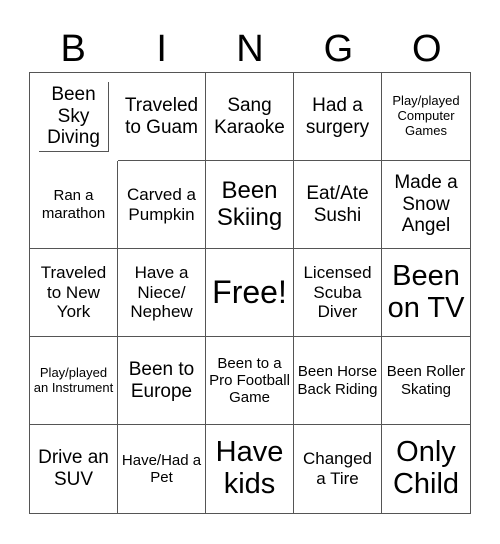 The image size is (500, 544). What do you see at coordinates (73, 49) in the screenshot?
I see `header-letter-b: B` at bounding box center [73, 49].